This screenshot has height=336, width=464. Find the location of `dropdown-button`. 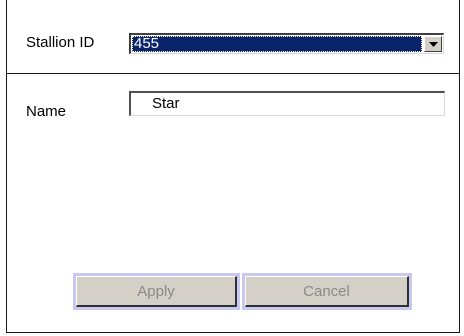

dropdown-button is located at coordinates (433, 44).